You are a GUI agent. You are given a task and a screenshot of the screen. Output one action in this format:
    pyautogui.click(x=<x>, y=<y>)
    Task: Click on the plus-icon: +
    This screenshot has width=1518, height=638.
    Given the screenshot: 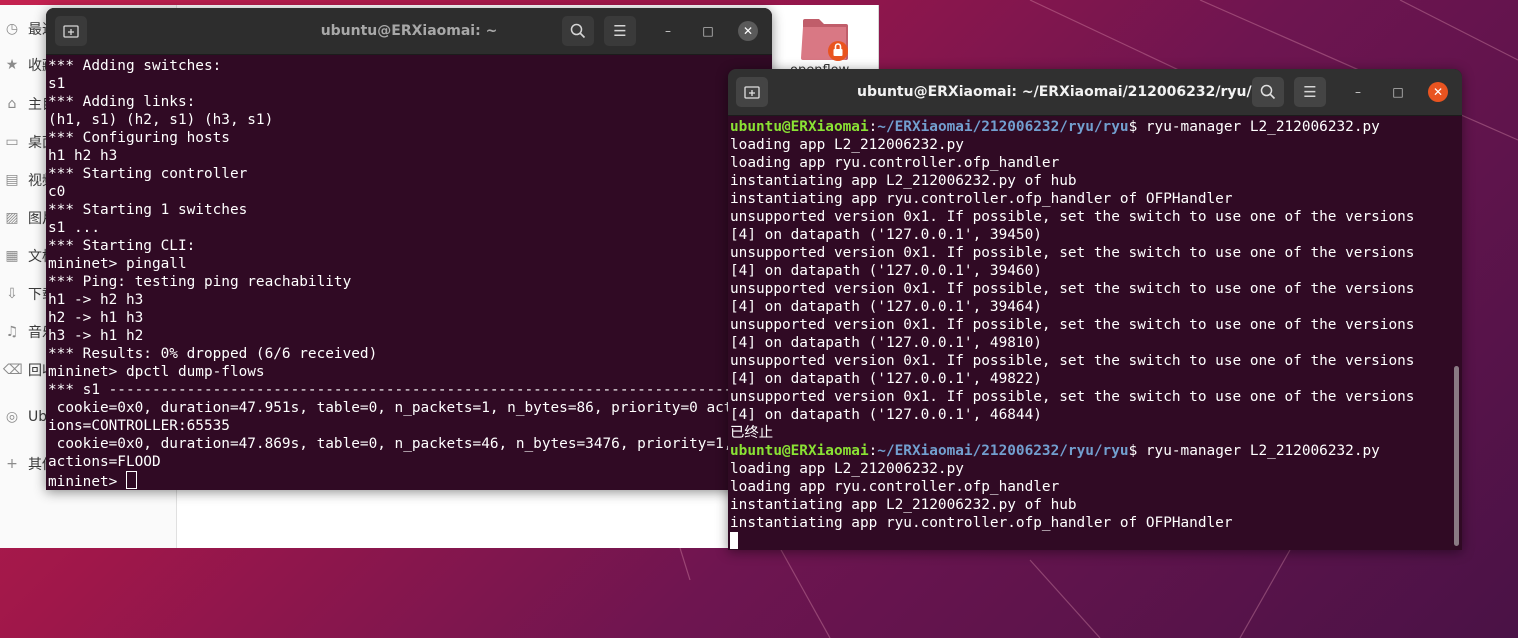 What is the action you would take?
    pyautogui.click(x=12, y=464)
    